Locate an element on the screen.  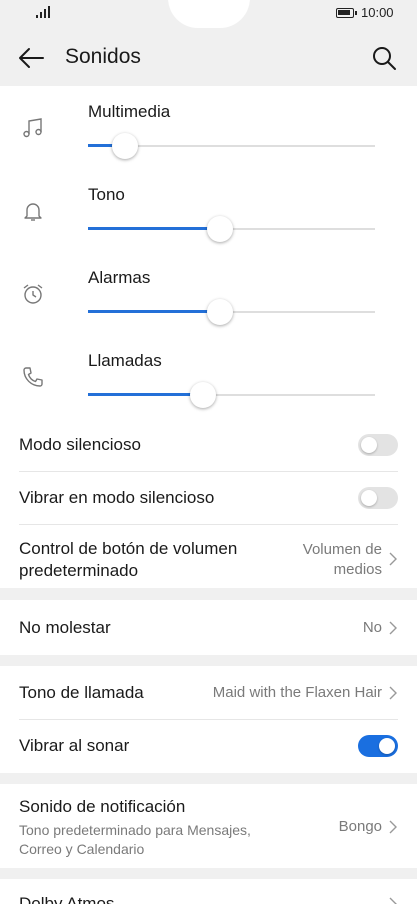
dolby-section: Dolby Atmos is located at coordinates (208, 891).